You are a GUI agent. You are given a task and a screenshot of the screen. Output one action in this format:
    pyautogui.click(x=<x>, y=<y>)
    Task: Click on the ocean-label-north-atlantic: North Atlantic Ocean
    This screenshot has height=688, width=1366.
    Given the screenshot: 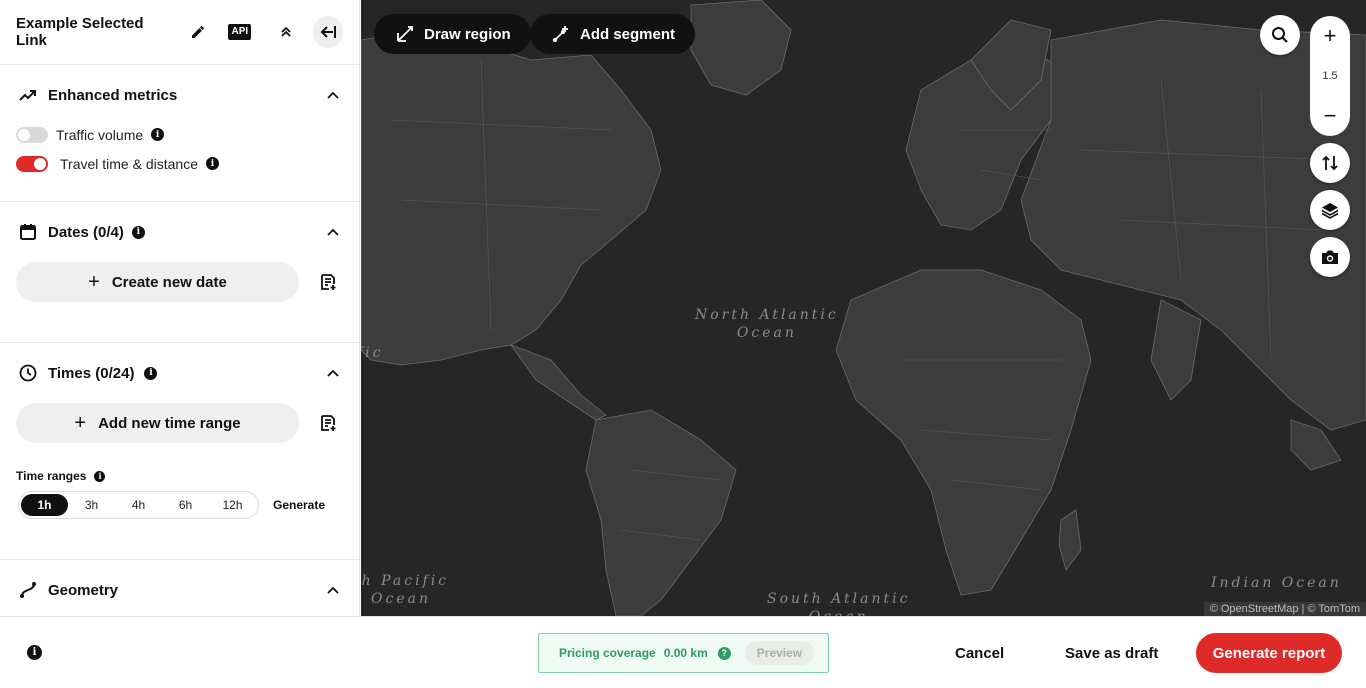 What is the action you would take?
    pyautogui.click(x=767, y=324)
    